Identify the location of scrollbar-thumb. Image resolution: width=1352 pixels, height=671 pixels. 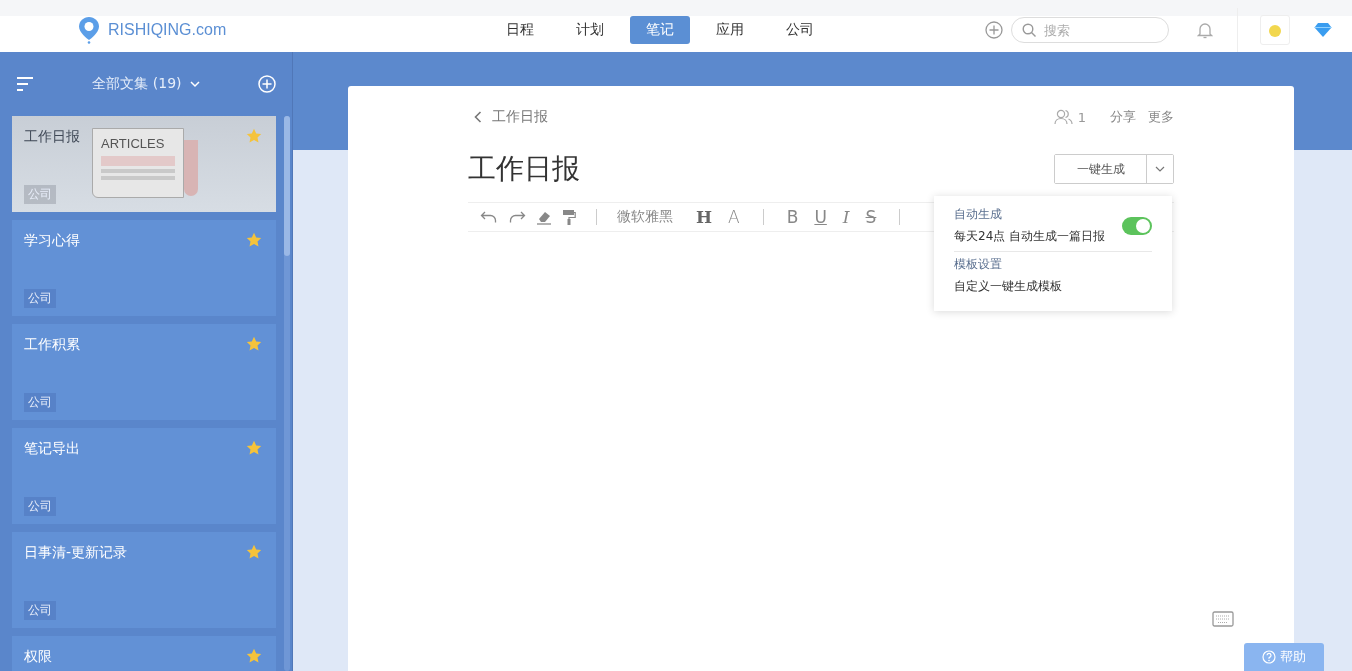
(287, 186).